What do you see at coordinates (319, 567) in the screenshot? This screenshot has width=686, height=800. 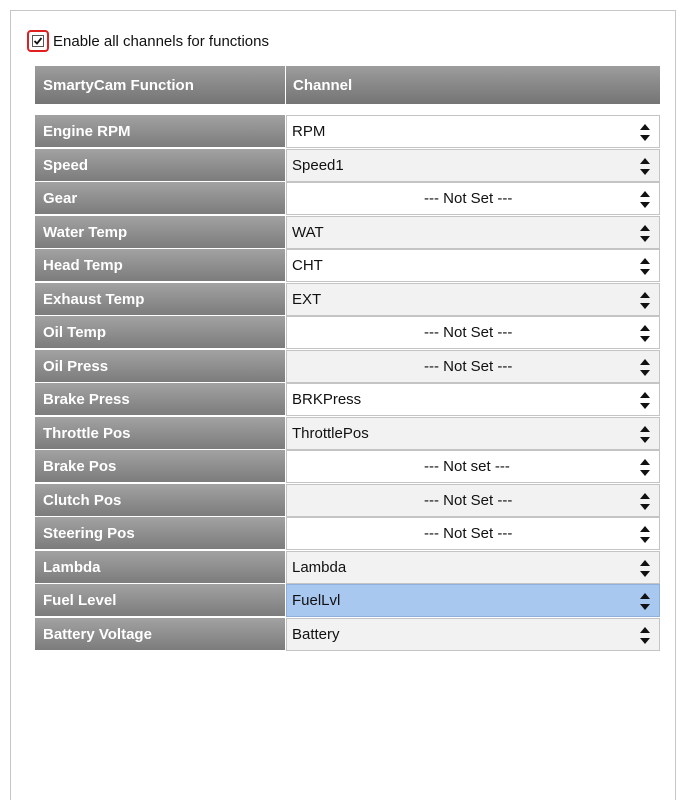 I see `channel-value: Lambda` at bounding box center [319, 567].